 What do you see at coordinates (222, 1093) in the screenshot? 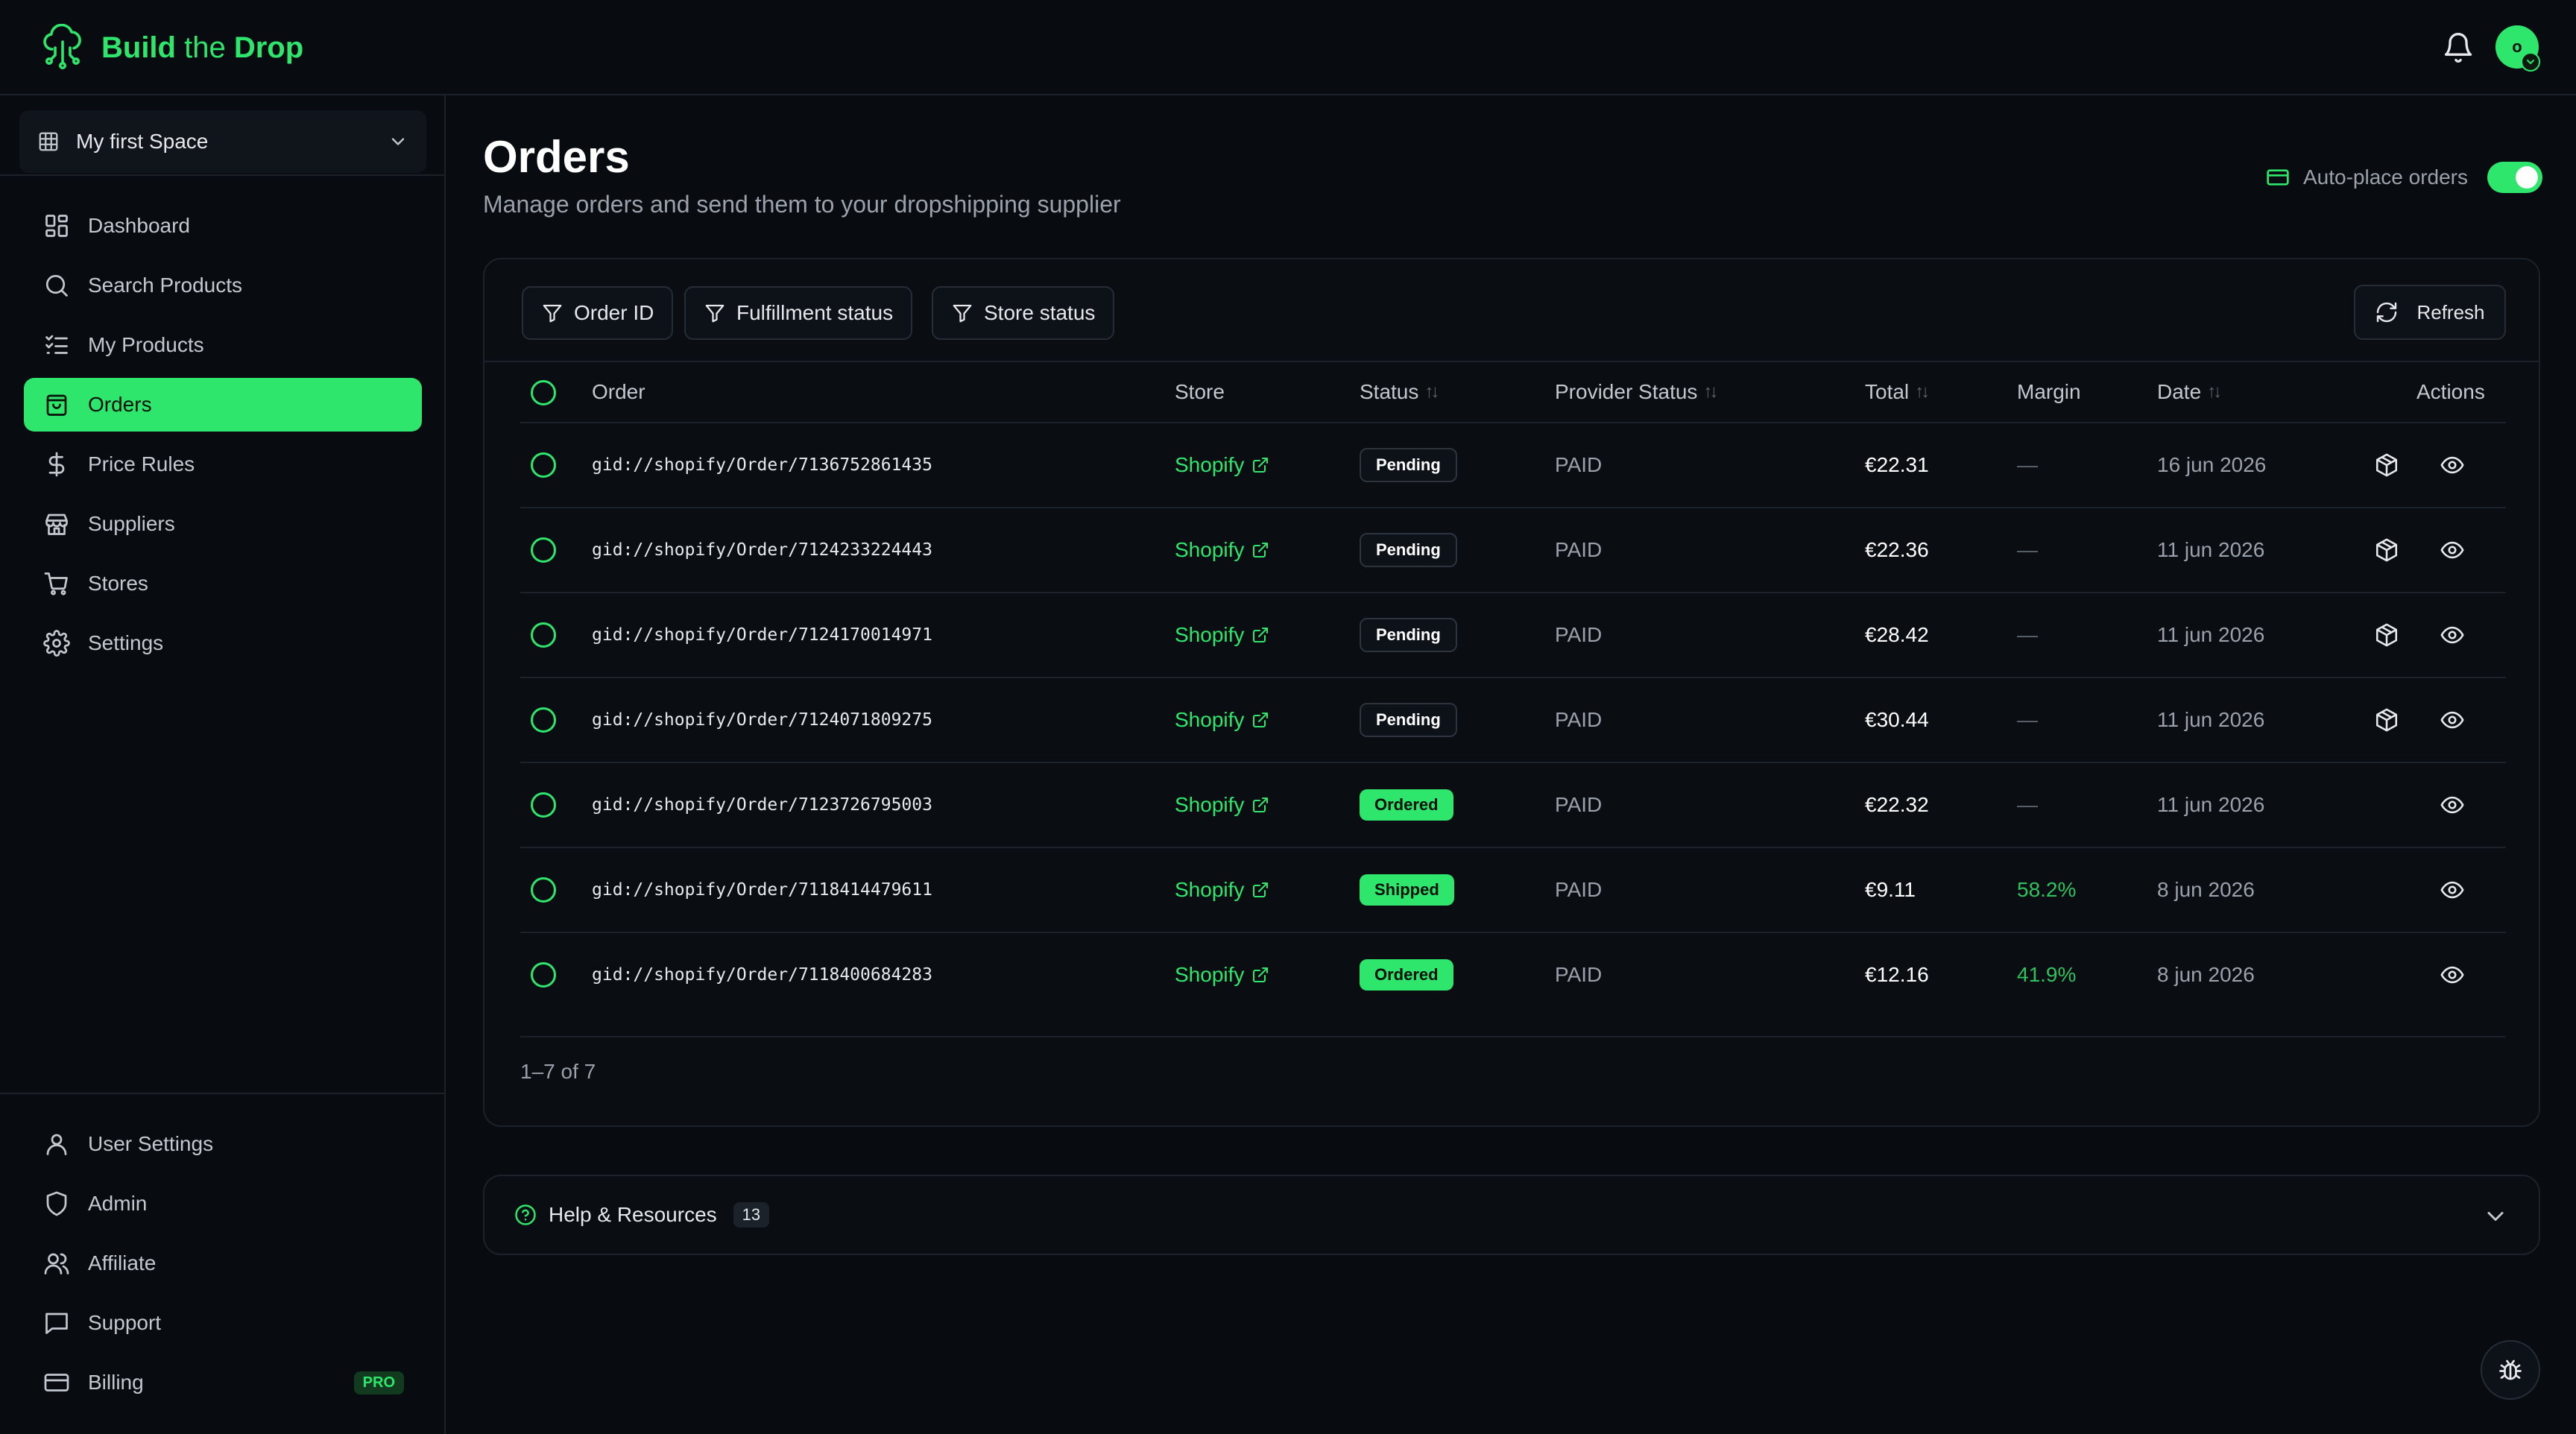
I see `sidebar-divider` at bounding box center [222, 1093].